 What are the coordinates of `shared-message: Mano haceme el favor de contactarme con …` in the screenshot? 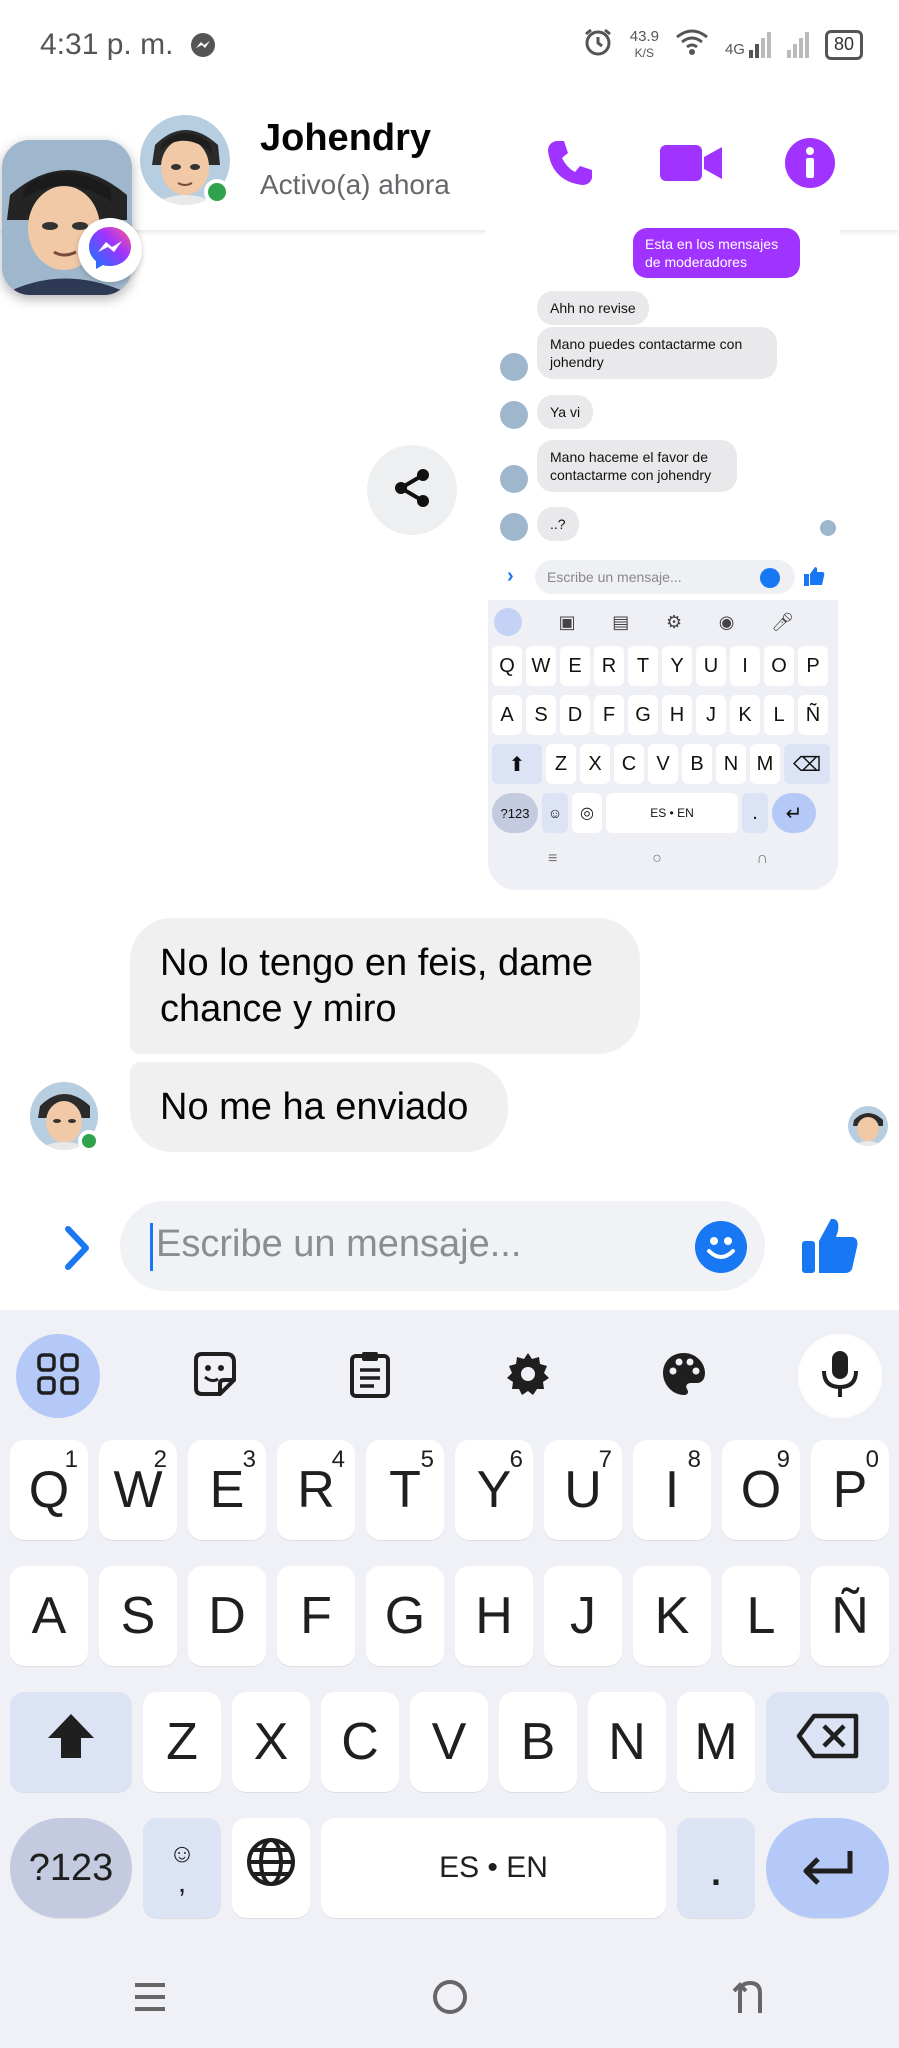 It's located at (637, 466).